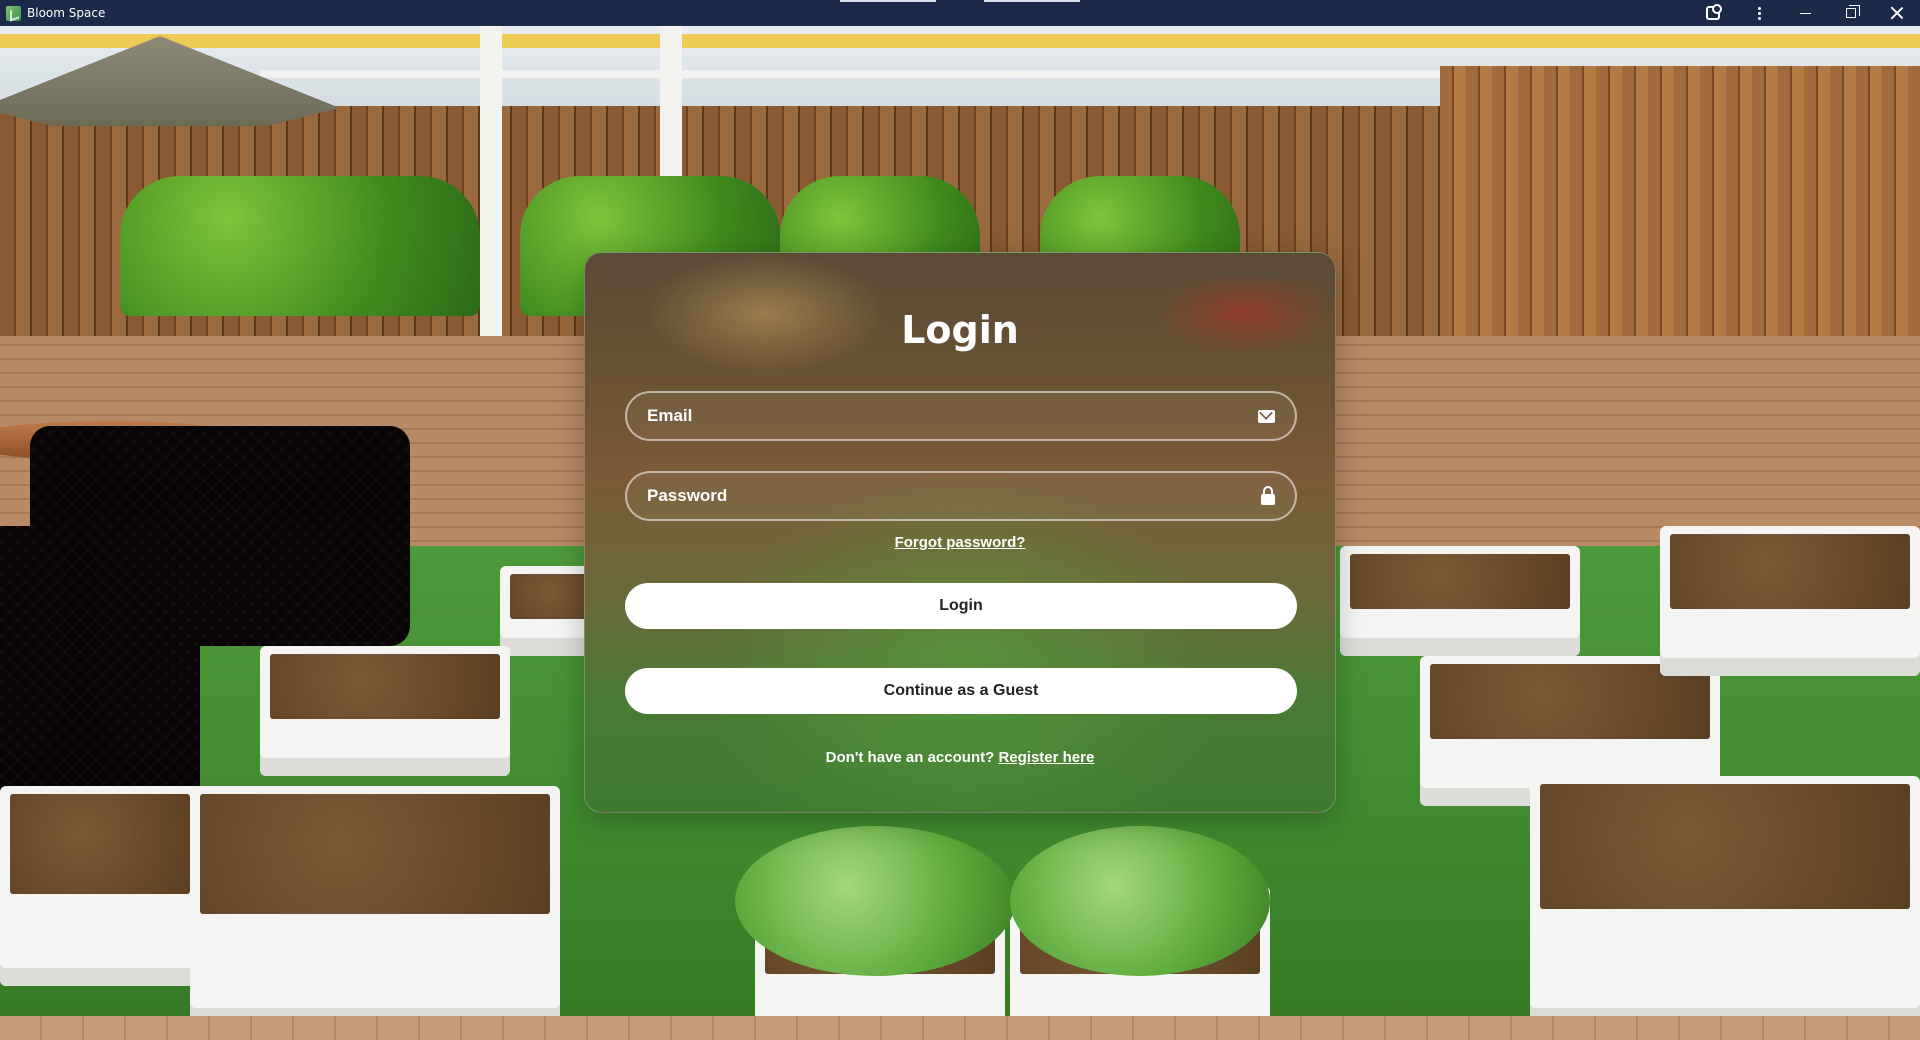 This screenshot has height=1040, width=1920. What do you see at coordinates (1266, 416) in the screenshot?
I see `mail-icon` at bounding box center [1266, 416].